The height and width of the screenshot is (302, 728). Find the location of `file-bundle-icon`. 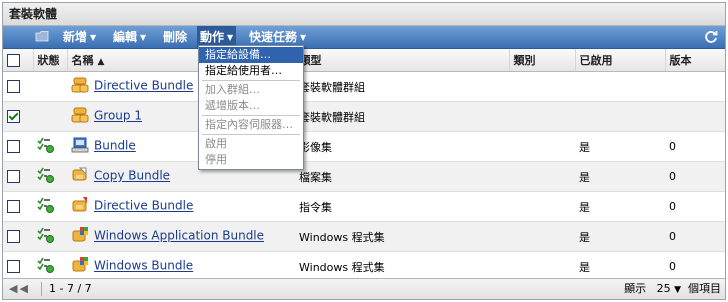

file-bundle-icon is located at coordinates (80, 176).